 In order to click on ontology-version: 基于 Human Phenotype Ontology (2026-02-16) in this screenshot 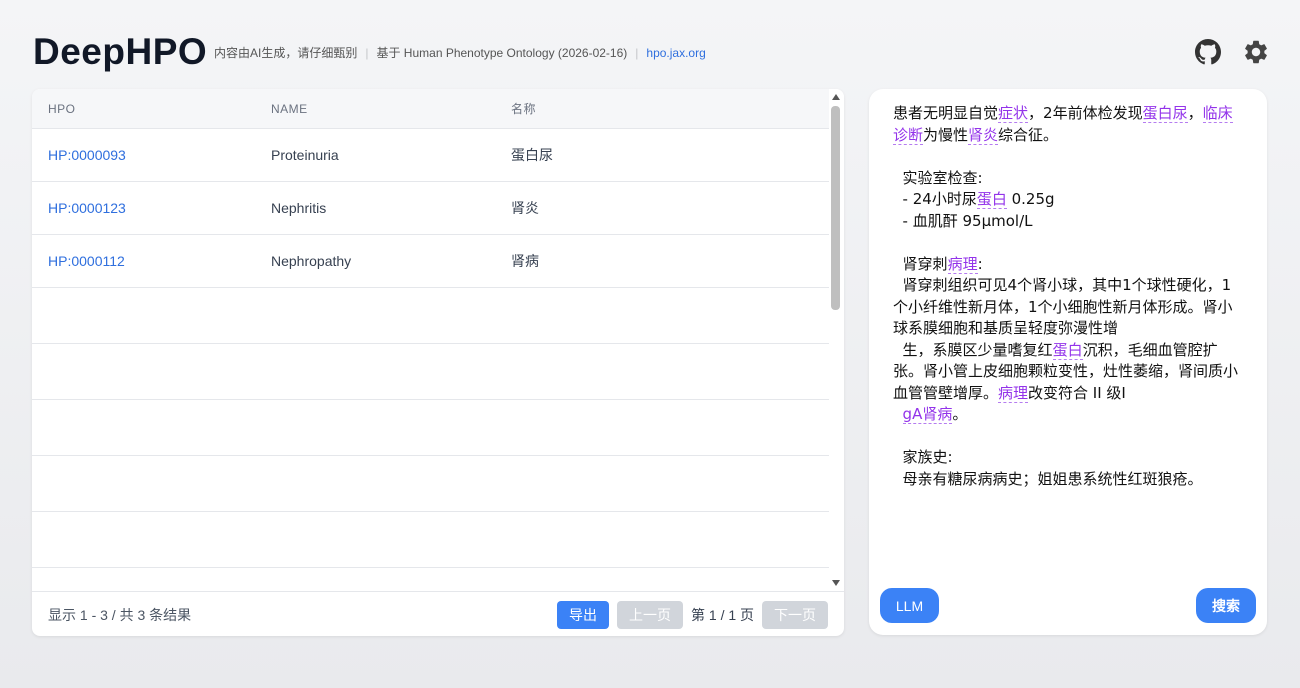, I will do `click(502, 53)`.